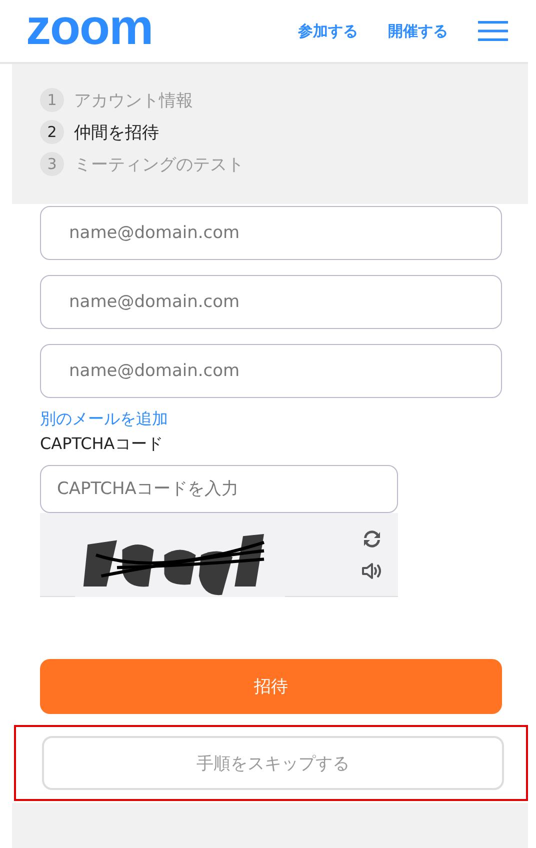 The image size is (536, 848). What do you see at coordinates (52, 132) in the screenshot?
I see `step-number: 2` at bounding box center [52, 132].